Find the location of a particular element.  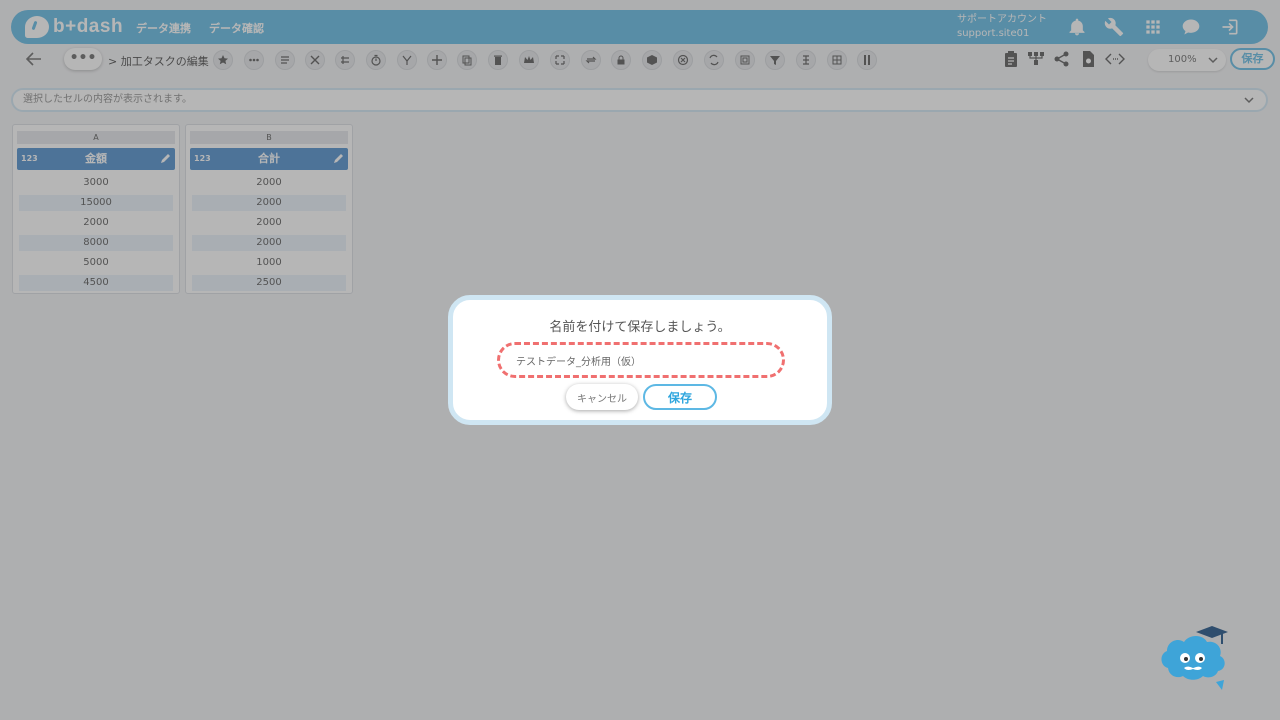

mascot-assistant-icon is located at coordinates (1195, 657).